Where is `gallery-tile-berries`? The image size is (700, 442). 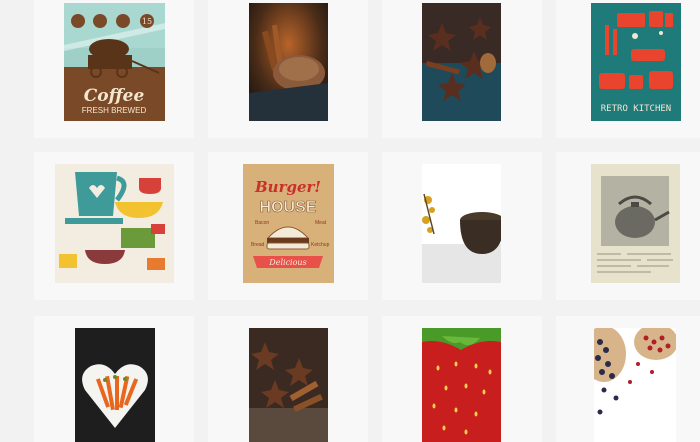
gallery-tile-berries is located at coordinates (628, 379).